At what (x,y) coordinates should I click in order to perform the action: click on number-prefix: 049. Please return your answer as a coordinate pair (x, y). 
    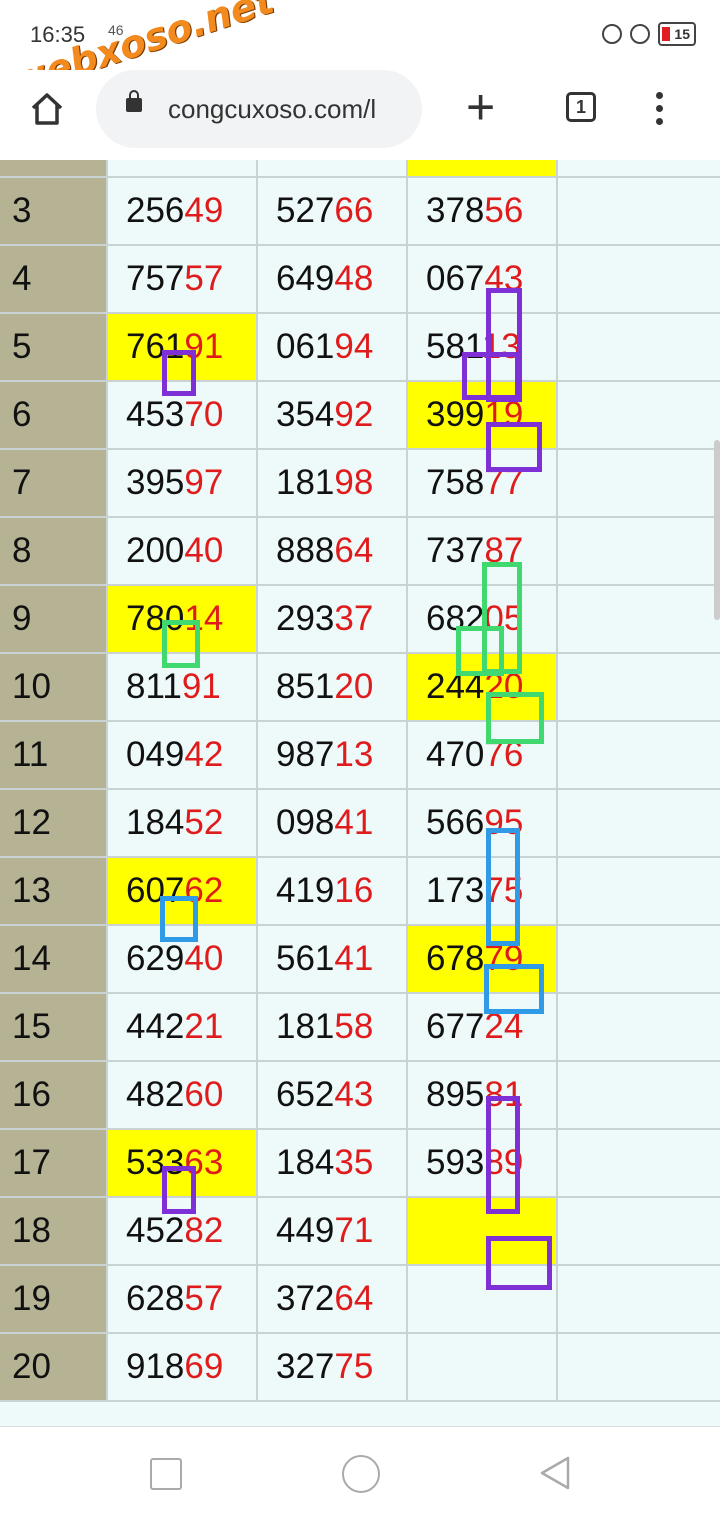
    Looking at the image, I should click on (155, 754).